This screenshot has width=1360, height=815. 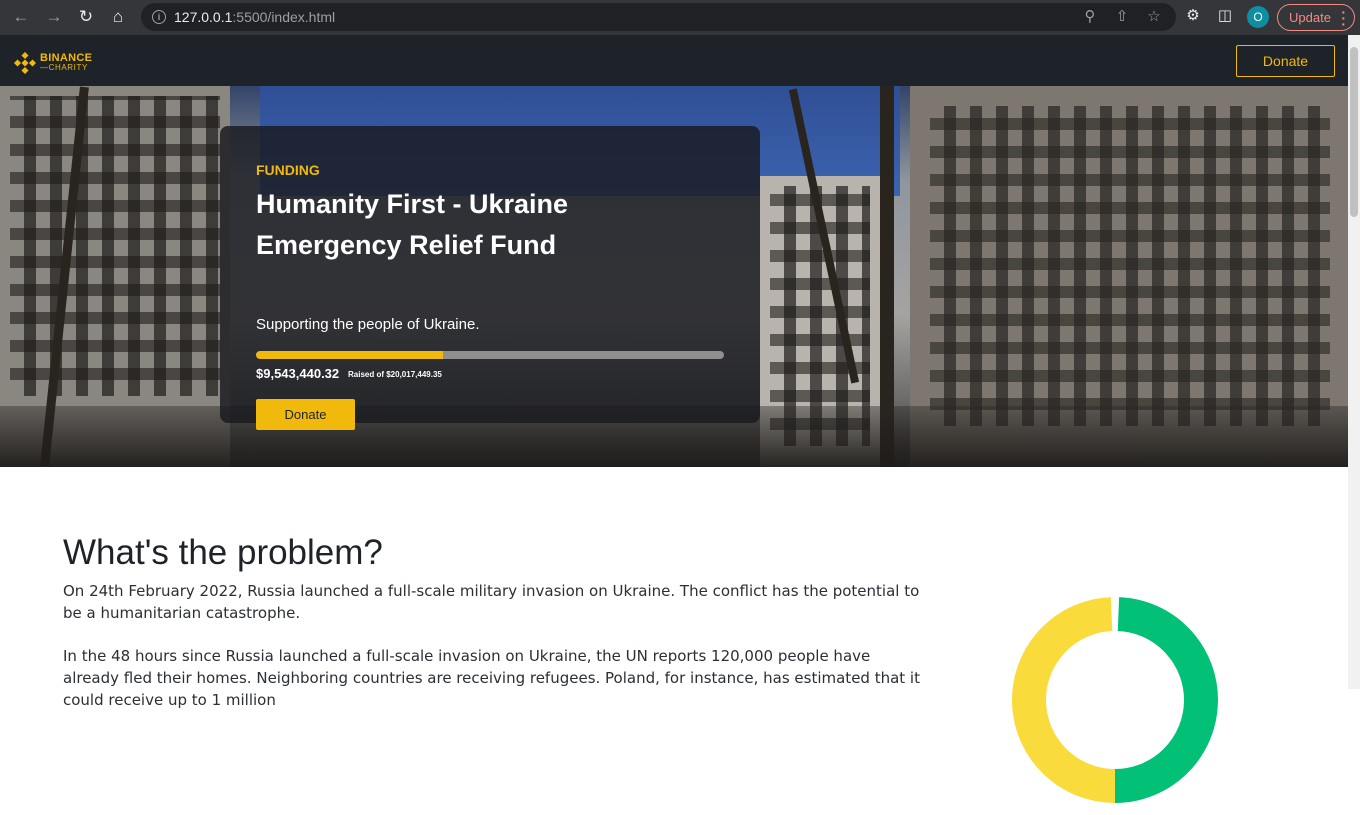 What do you see at coordinates (223, 552) in the screenshot?
I see `section-title: What's the problem?` at bounding box center [223, 552].